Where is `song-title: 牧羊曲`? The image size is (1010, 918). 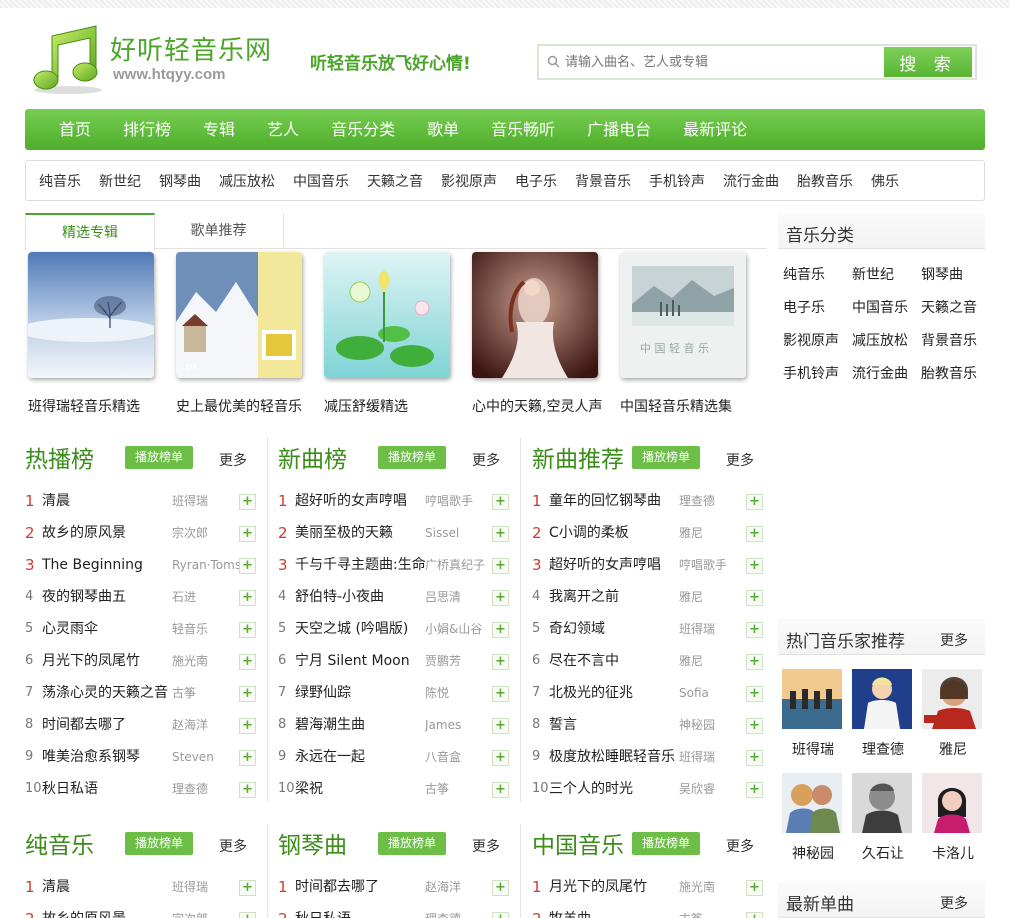
song-title: 牧羊曲 is located at coordinates (624, 910).